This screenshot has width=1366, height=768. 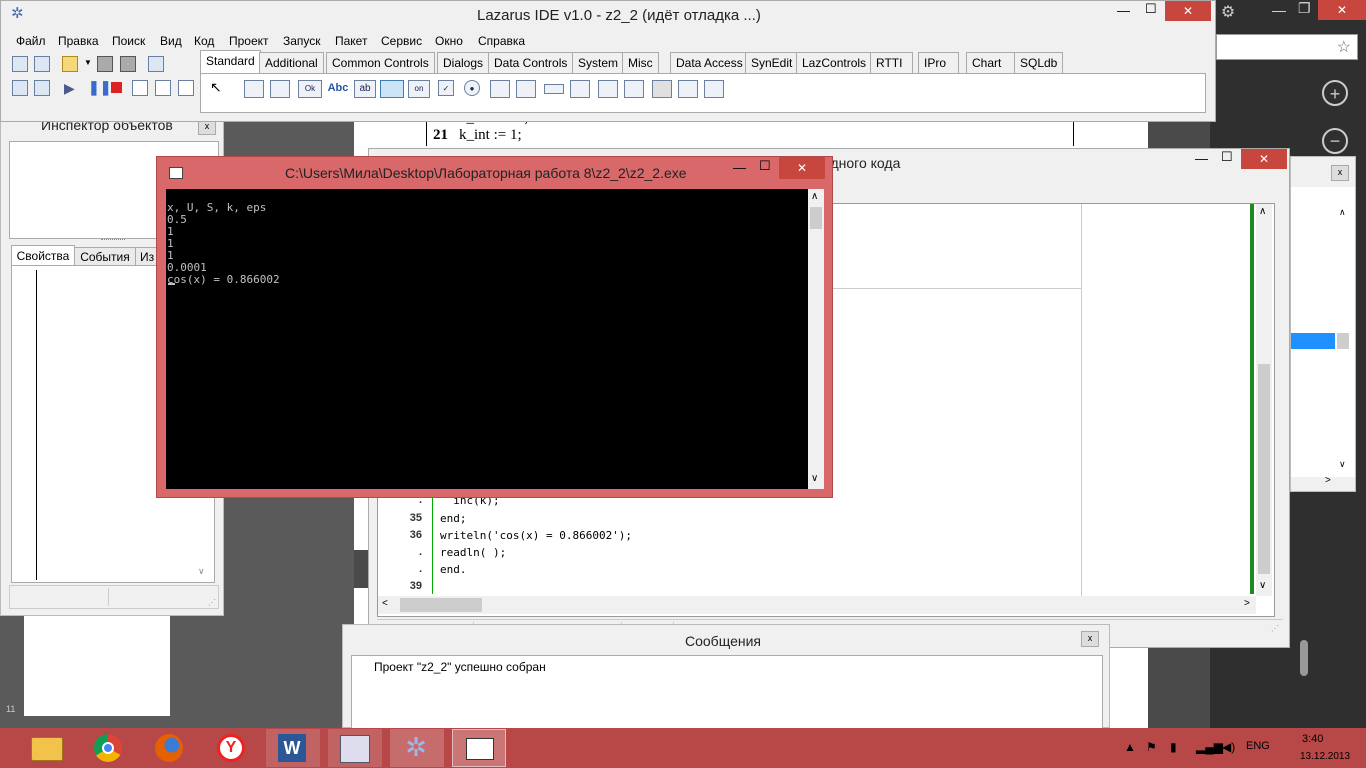 What do you see at coordinates (70, 64) in the screenshot?
I see `open-icon` at bounding box center [70, 64].